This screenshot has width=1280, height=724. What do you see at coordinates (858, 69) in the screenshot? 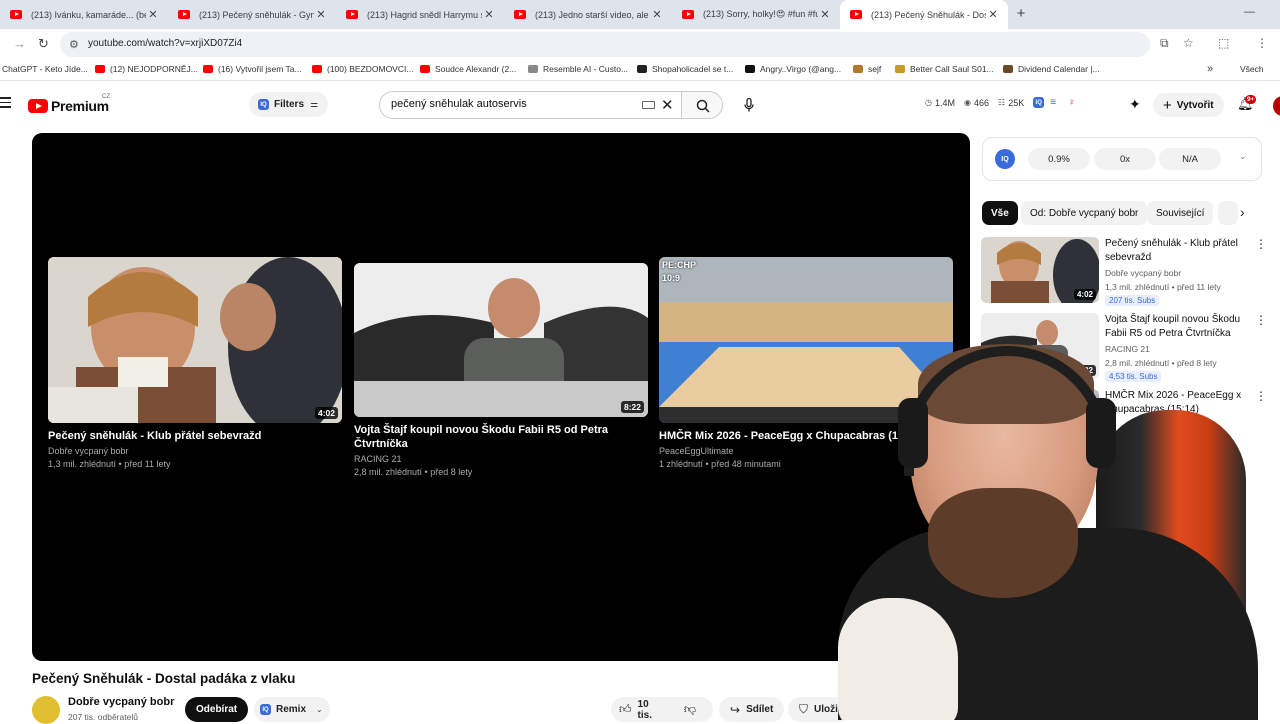
I see `sejf-favicon-icon` at bounding box center [858, 69].